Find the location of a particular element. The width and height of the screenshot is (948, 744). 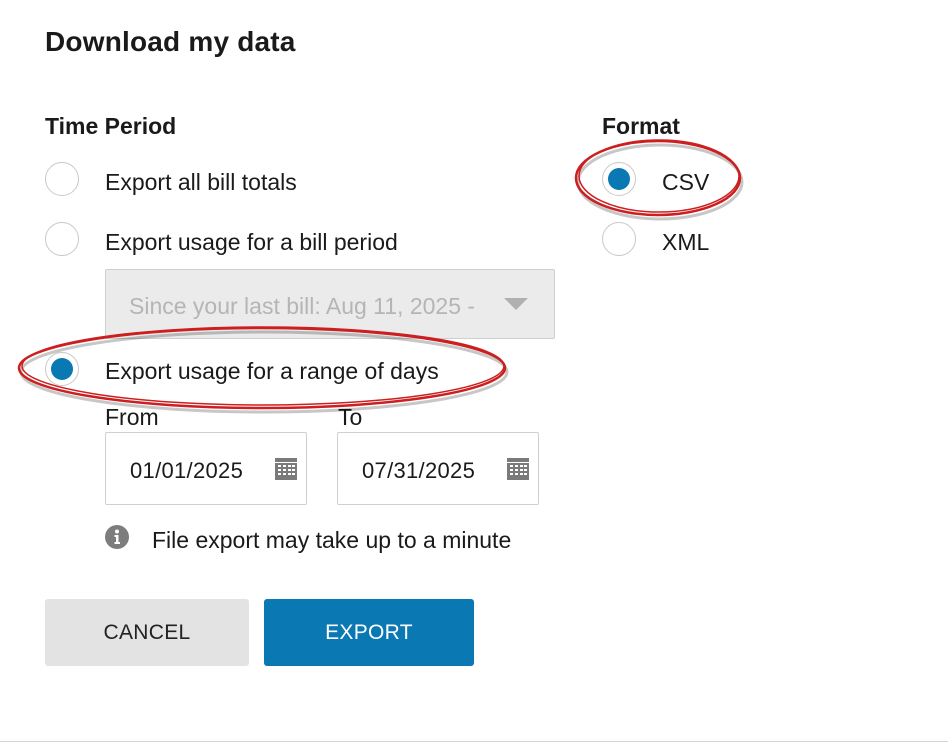

bill-period-select-value: Since your last bill: Aug 11, 2025 - is located at coordinates (302, 306).